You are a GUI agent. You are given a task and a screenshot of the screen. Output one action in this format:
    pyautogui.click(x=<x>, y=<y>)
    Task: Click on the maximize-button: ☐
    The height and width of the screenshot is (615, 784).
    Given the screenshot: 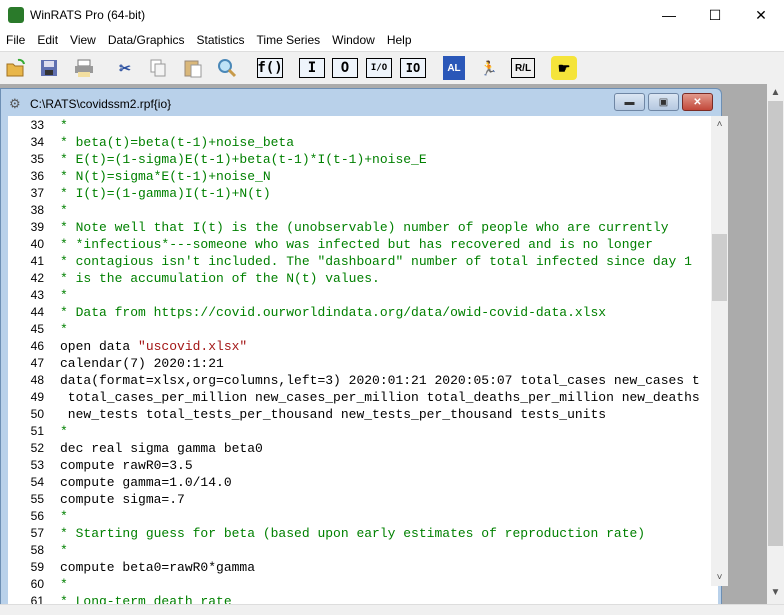 What is the action you would take?
    pyautogui.click(x=715, y=15)
    